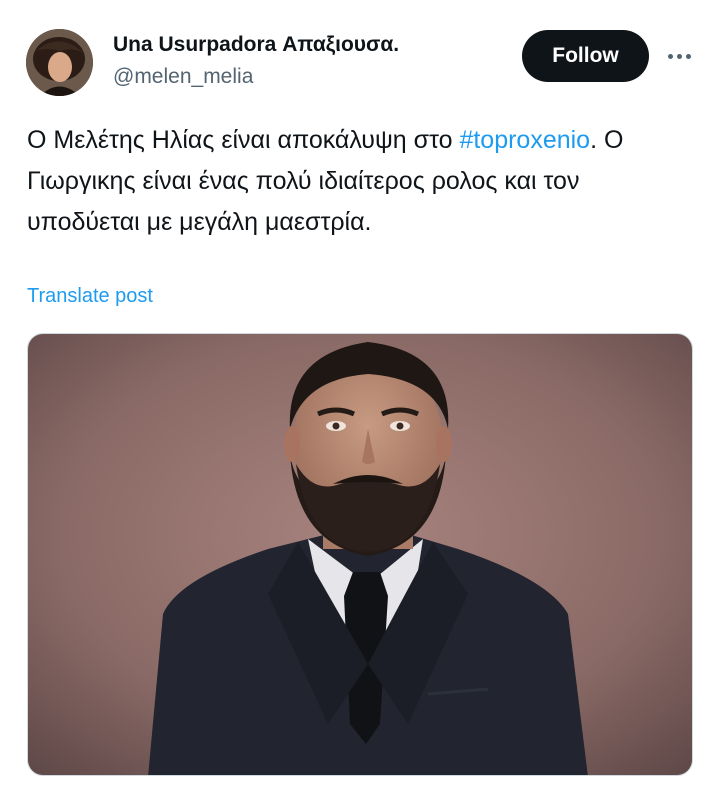 The image size is (701, 788). What do you see at coordinates (256, 61) in the screenshot?
I see `author-names: Una Usurpadora Απαξιουσα. @melen_melia` at bounding box center [256, 61].